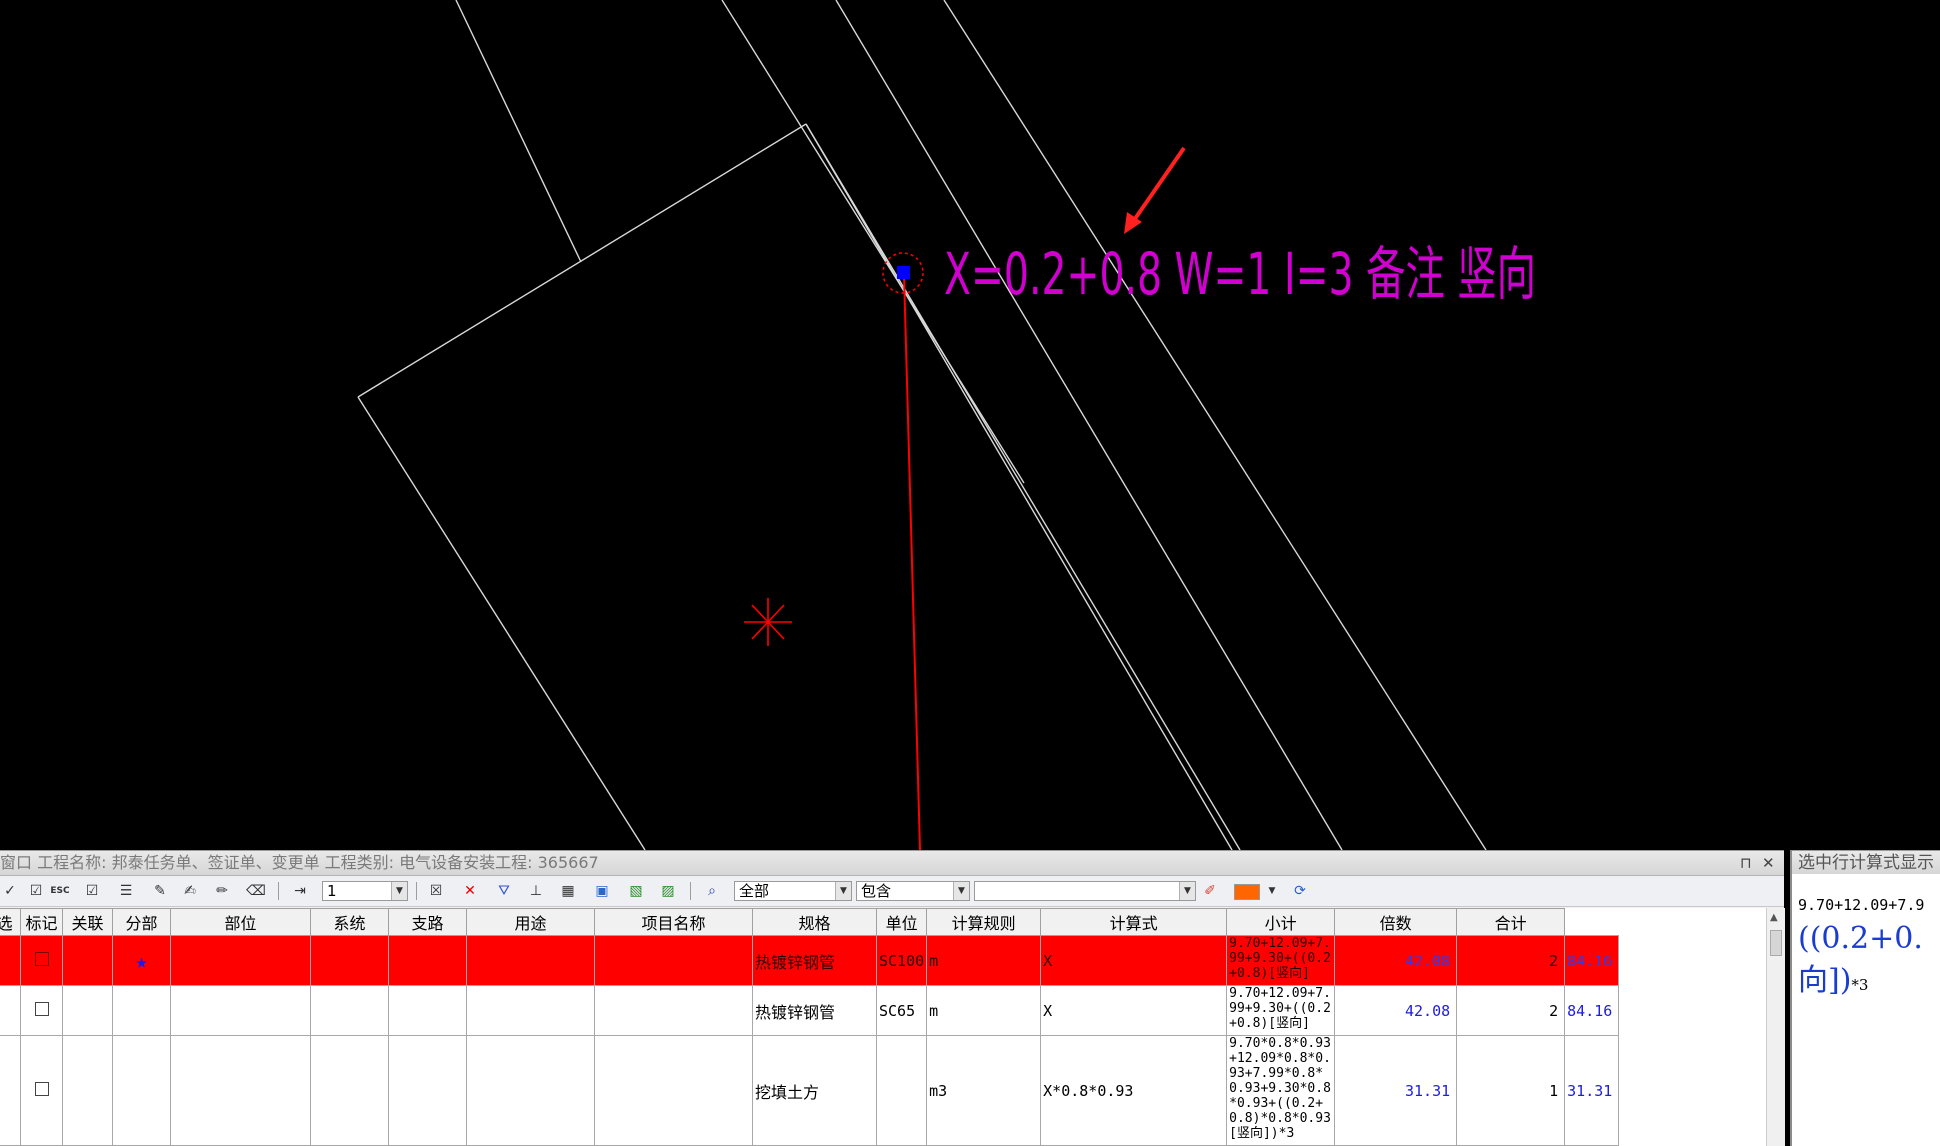  Describe the element at coordinates (536, 891) in the screenshot. I see `insert-row-icon: ⊥` at that location.